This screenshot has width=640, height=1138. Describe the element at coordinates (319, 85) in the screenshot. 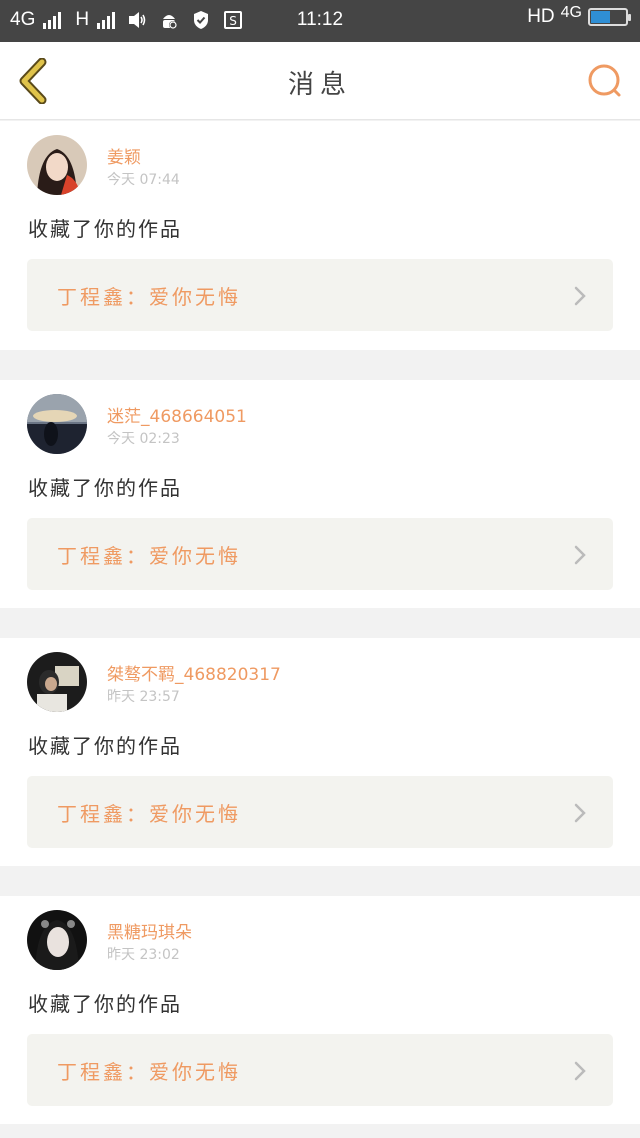

I see `page-title: 消息` at that location.